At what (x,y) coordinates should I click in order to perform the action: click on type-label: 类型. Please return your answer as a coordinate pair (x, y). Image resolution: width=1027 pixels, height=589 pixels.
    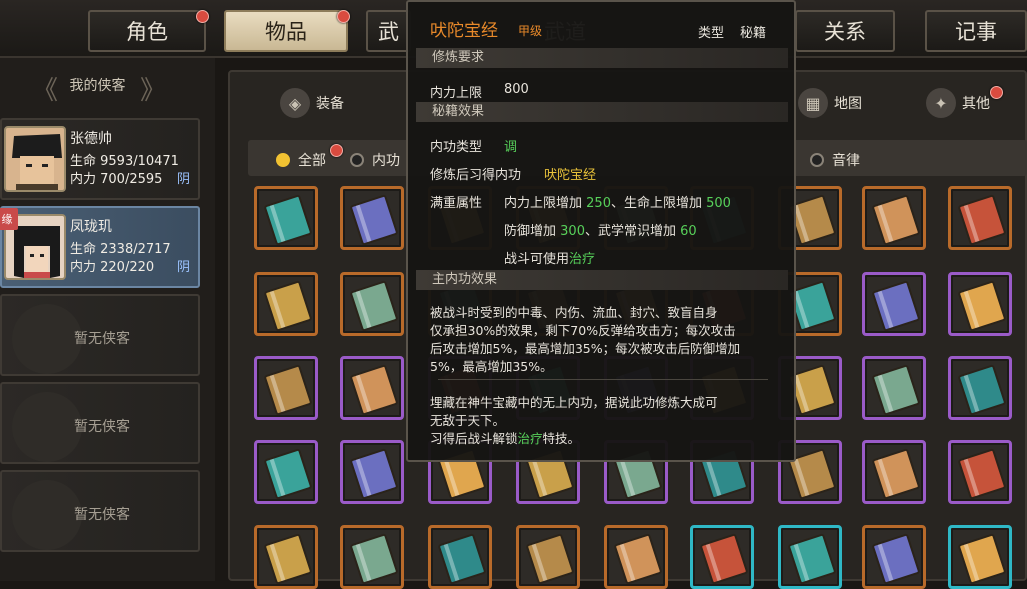
    Looking at the image, I should click on (711, 33).